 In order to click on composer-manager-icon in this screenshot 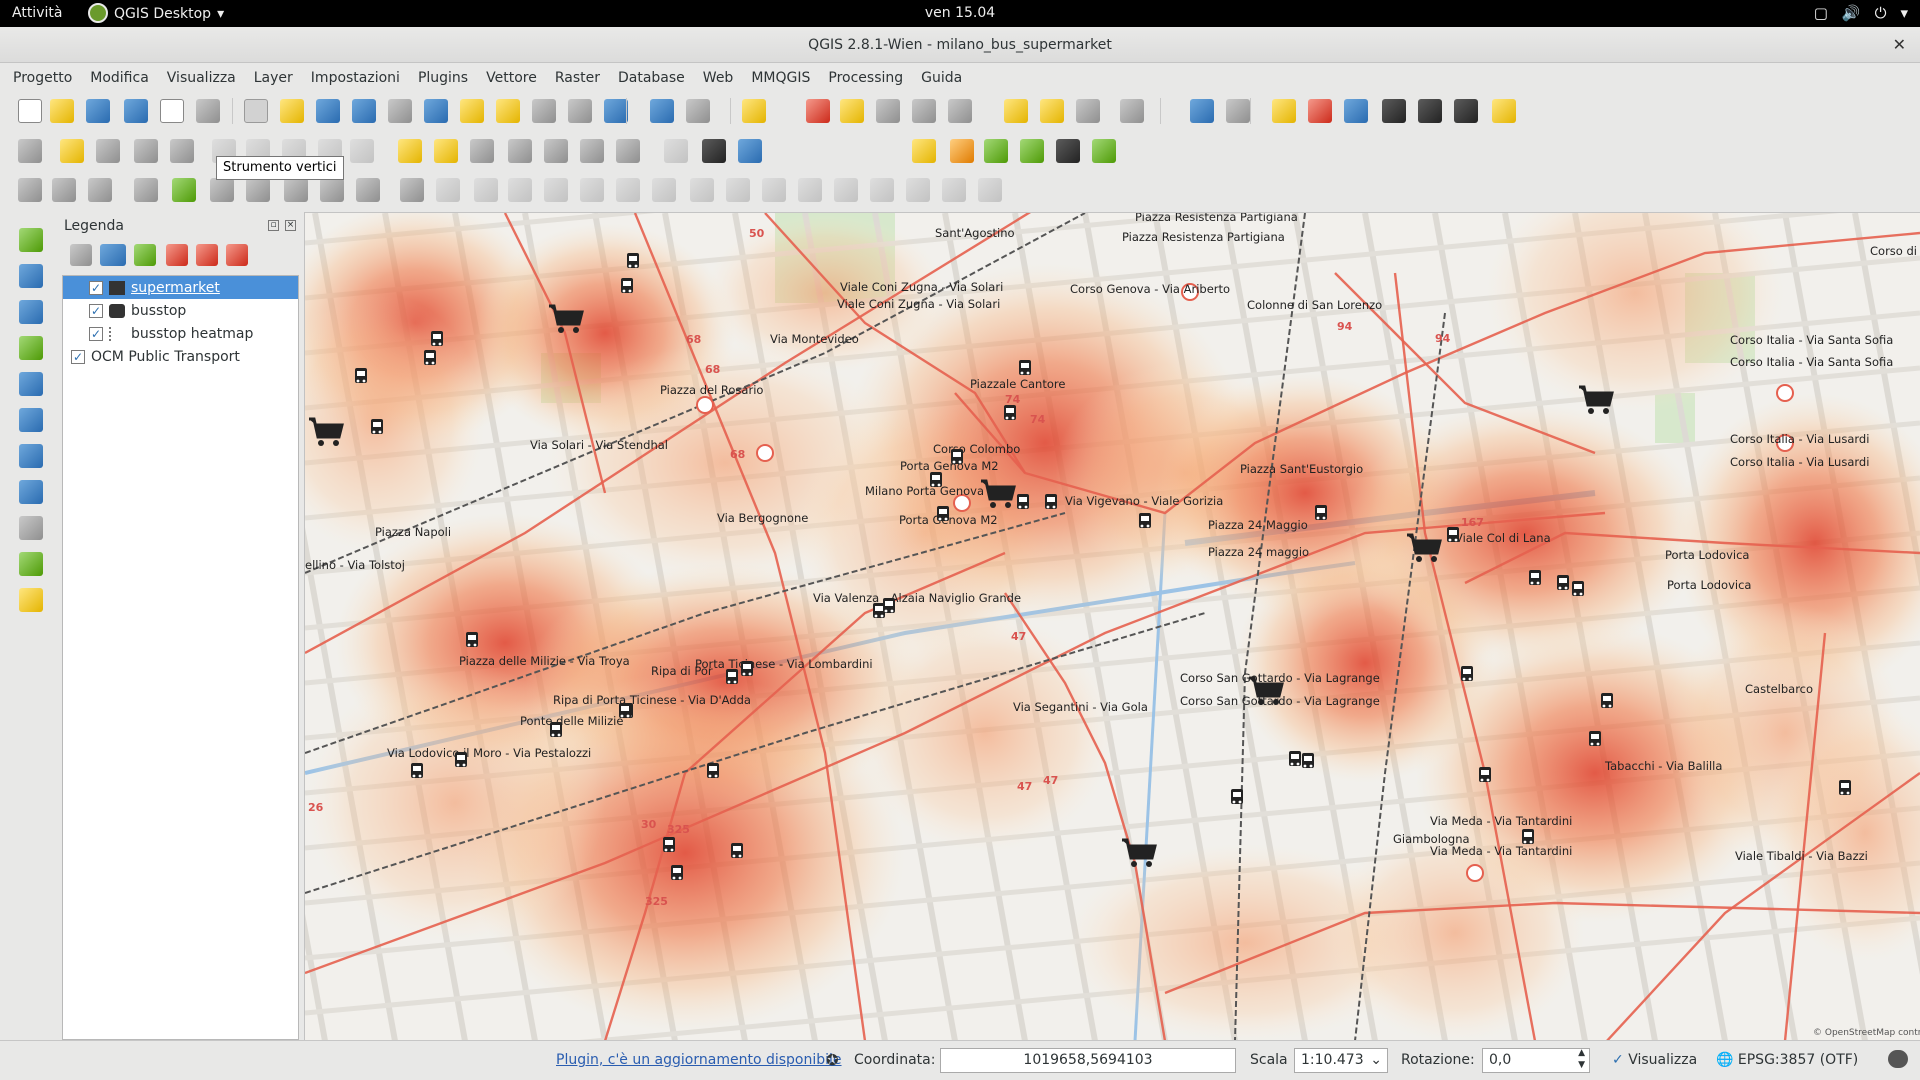, I will do `click(208, 111)`.